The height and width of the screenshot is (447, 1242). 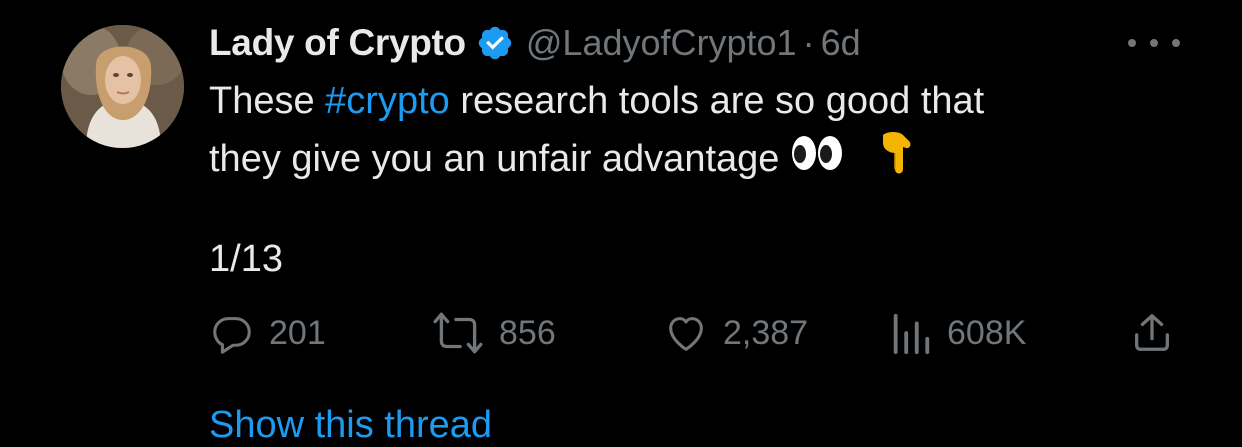 I want to click on retweet-count: 856, so click(x=527, y=332).